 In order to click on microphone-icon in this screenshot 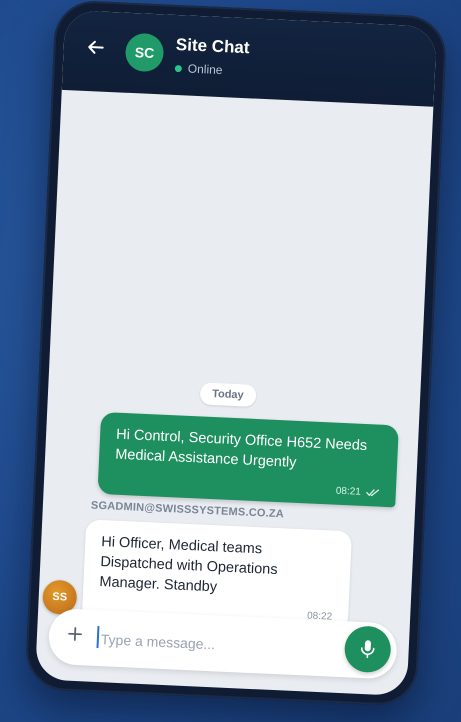, I will do `click(367, 649)`.